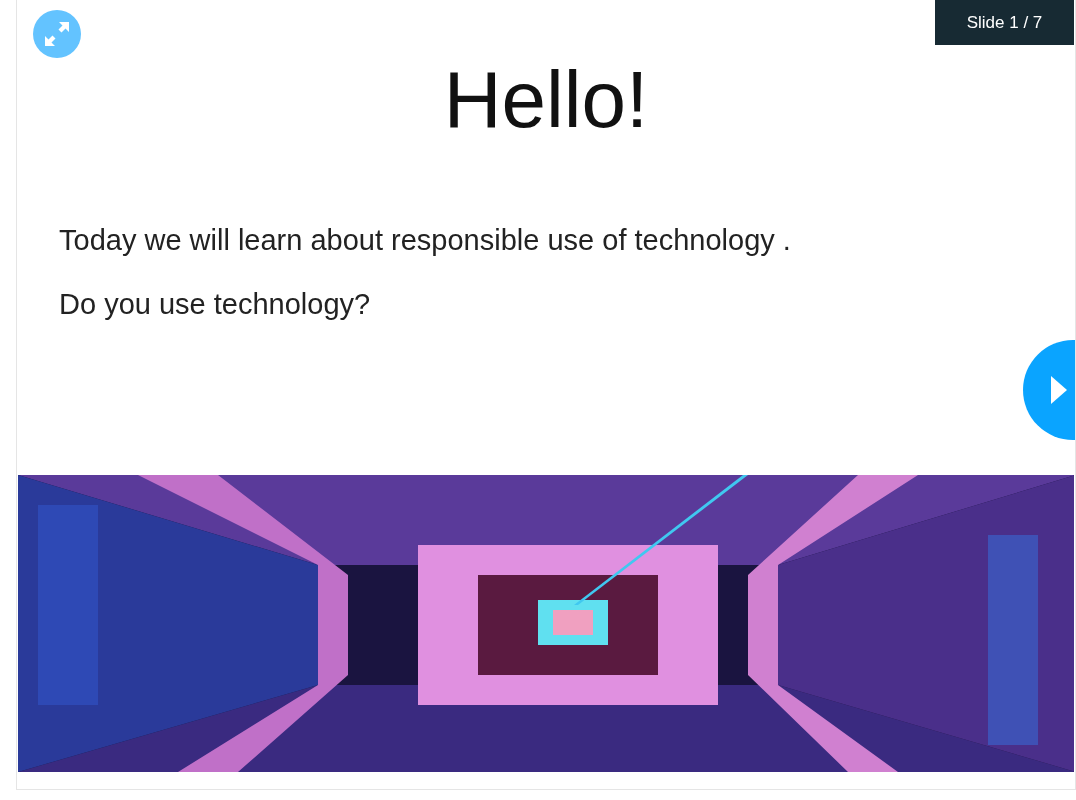 Image resolution: width=1076 pixels, height=800 pixels. I want to click on slide-paragraph: Do you use technology?, so click(215, 304).